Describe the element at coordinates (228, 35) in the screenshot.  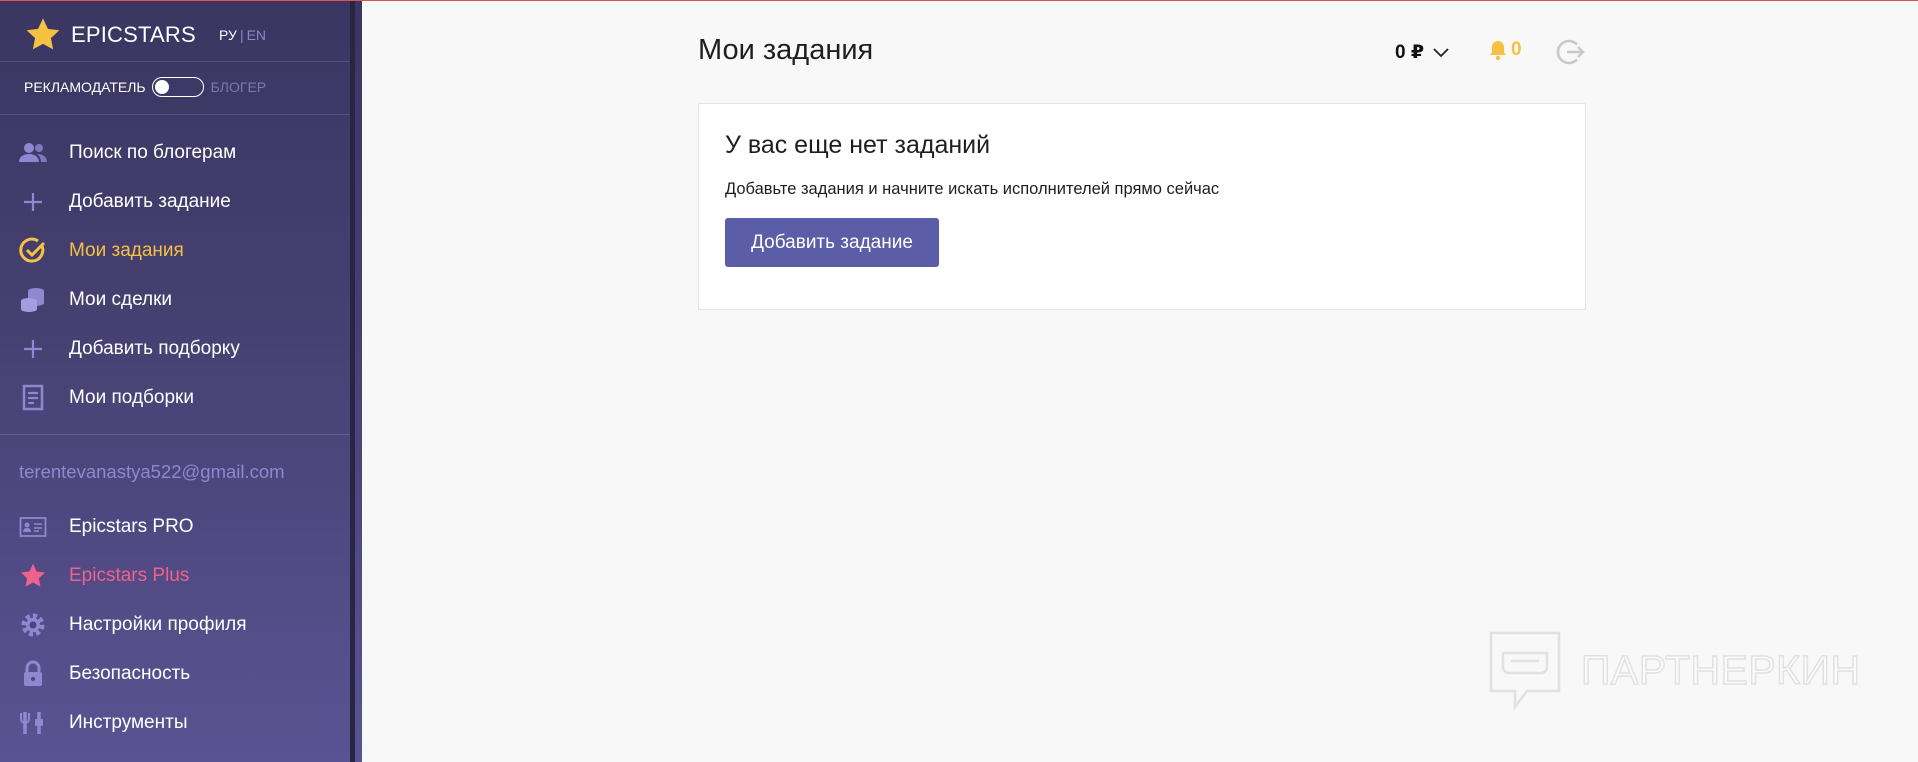
I see `lang-ru: РУ` at that location.